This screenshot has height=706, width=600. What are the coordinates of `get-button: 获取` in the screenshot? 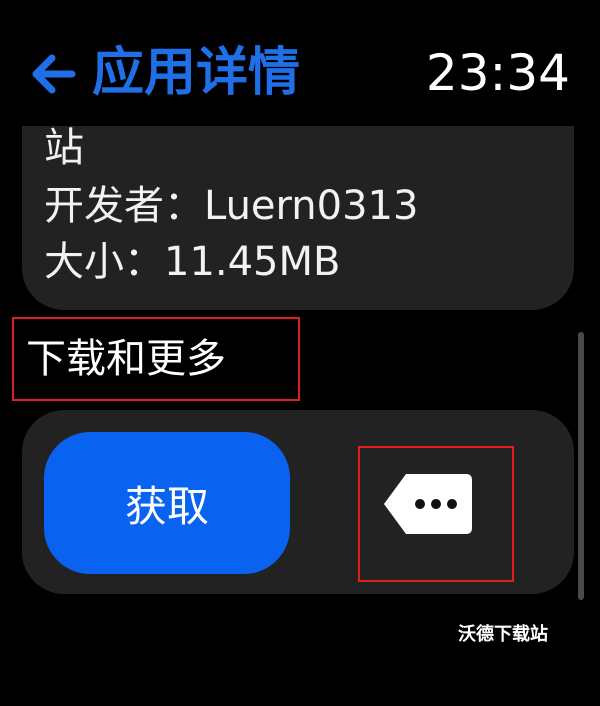 It's located at (167, 503).